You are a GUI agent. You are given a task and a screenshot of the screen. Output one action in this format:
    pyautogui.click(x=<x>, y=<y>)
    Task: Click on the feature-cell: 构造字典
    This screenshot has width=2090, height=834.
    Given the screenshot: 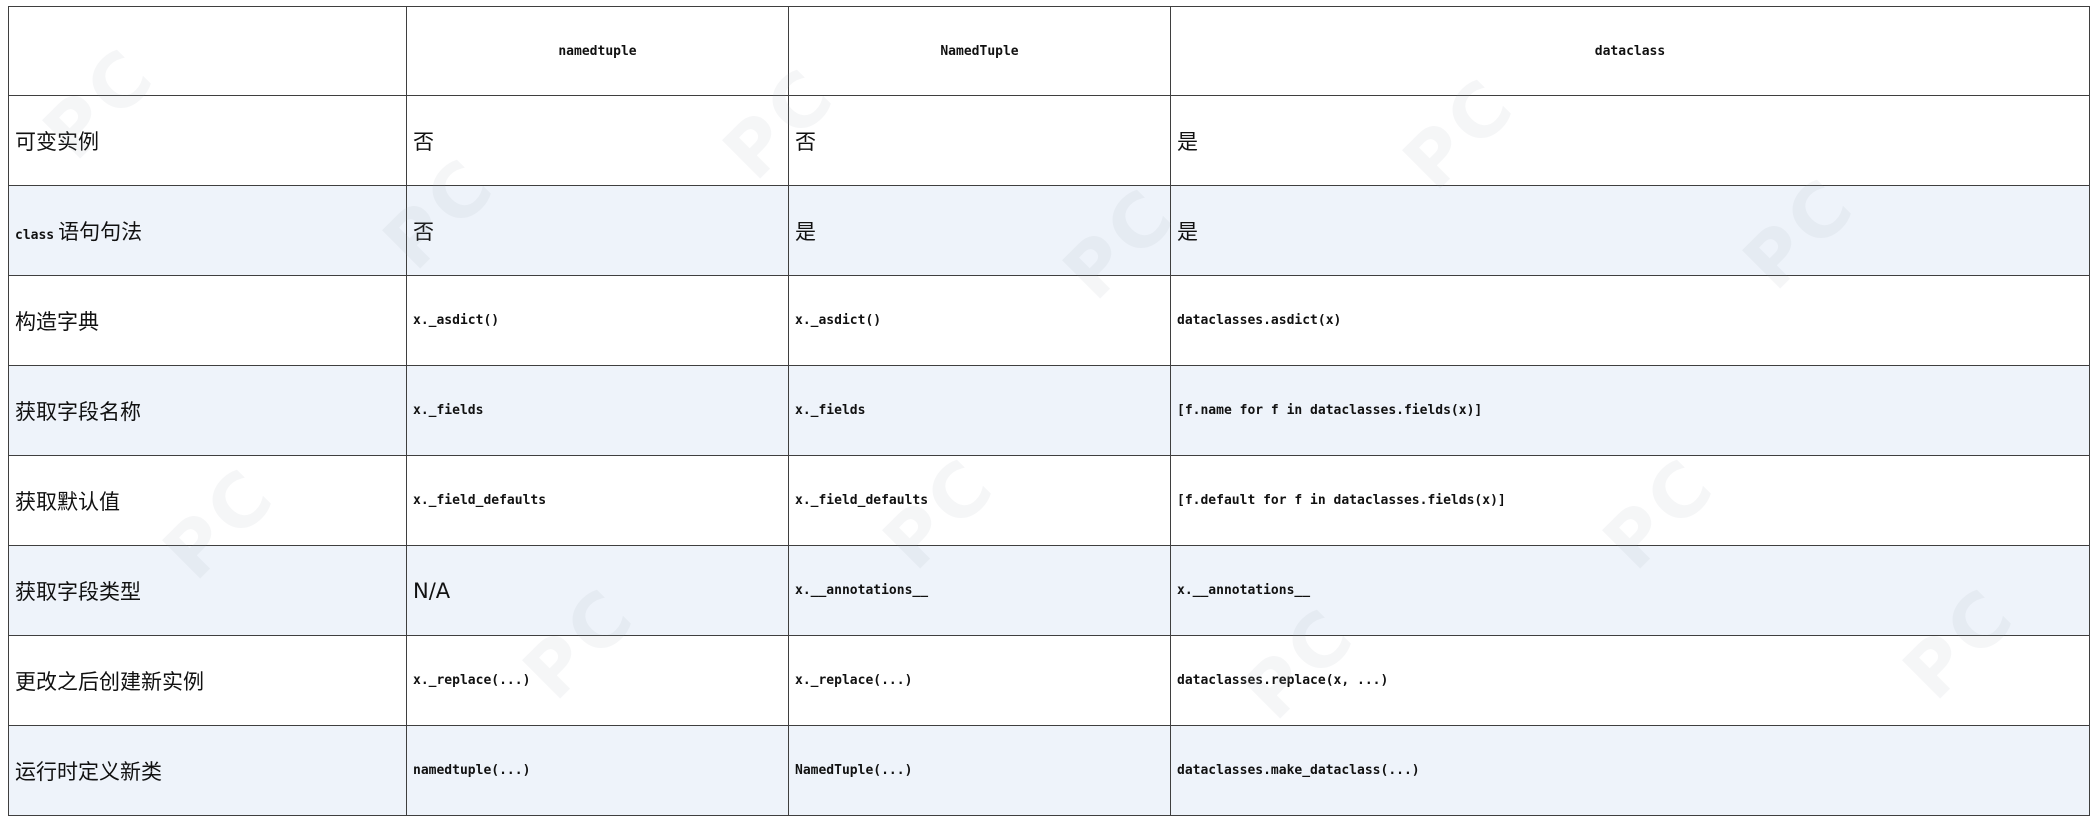 What is the action you would take?
    pyautogui.click(x=207, y=320)
    